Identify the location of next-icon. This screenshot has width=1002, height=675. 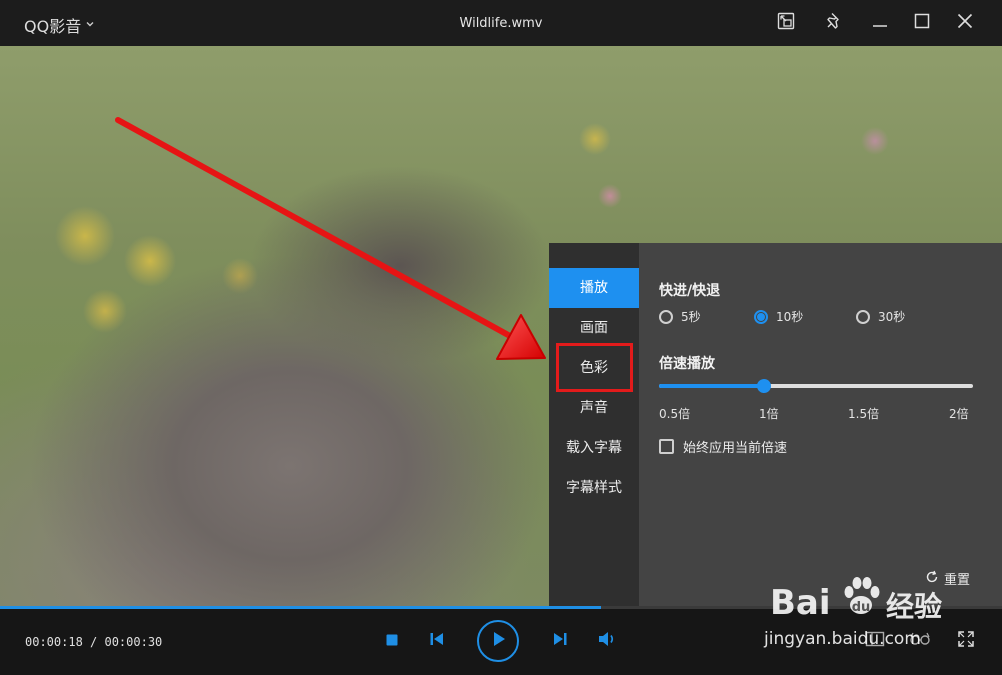
(560, 641).